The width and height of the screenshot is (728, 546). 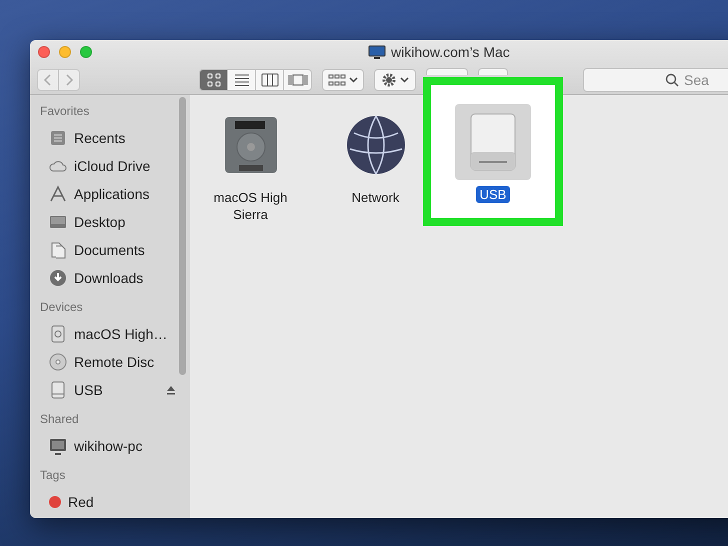 What do you see at coordinates (58, 138) in the screenshot?
I see `tray-icon` at bounding box center [58, 138].